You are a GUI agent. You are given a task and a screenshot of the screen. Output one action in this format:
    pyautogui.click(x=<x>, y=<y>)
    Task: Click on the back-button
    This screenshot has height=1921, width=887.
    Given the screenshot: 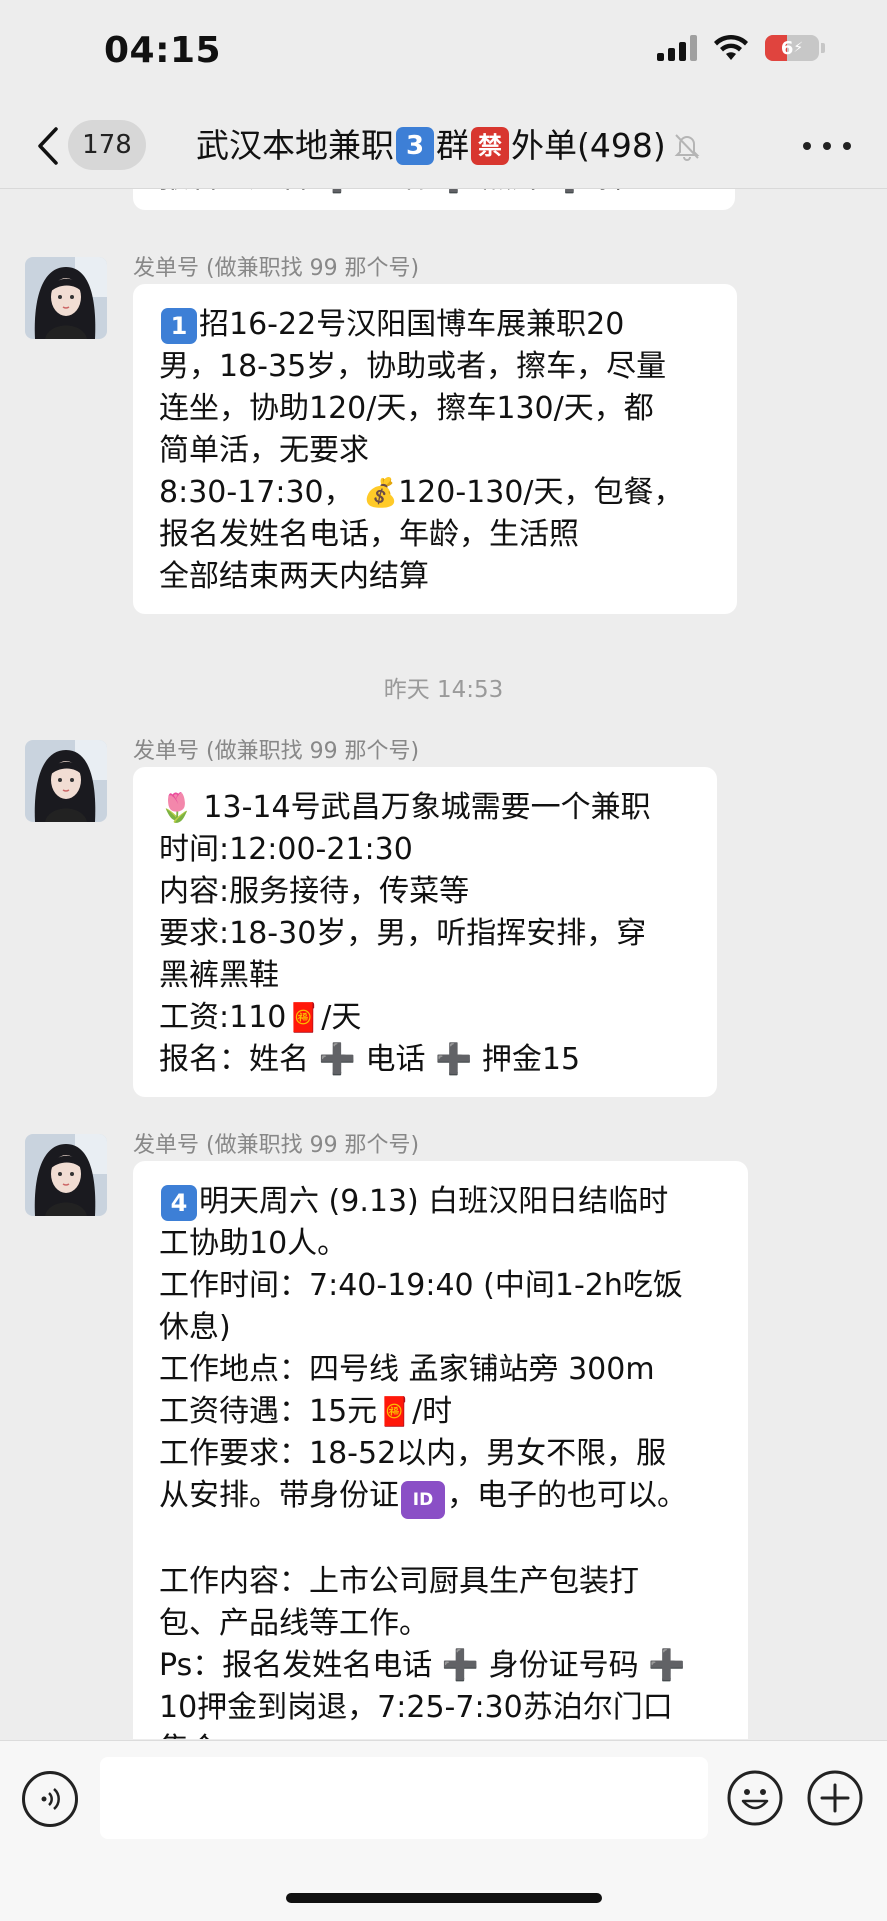 What is the action you would take?
    pyautogui.click(x=48, y=146)
    